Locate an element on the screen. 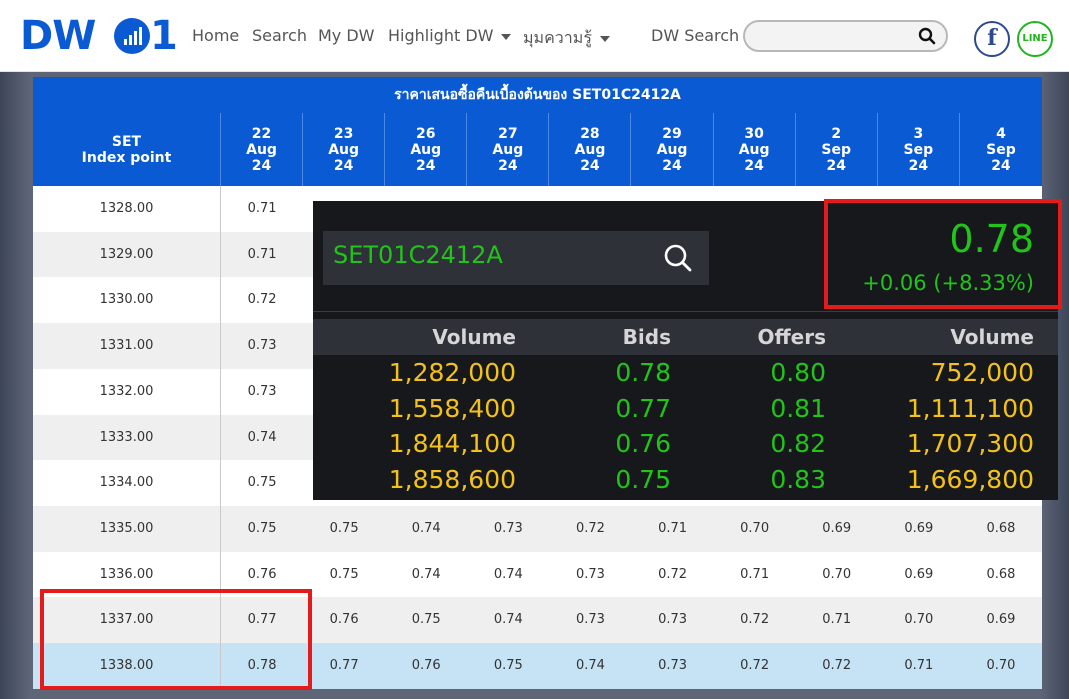 The width and height of the screenshot is (1069, 699). highlight-frame-row is located at coordinates (176, 639).